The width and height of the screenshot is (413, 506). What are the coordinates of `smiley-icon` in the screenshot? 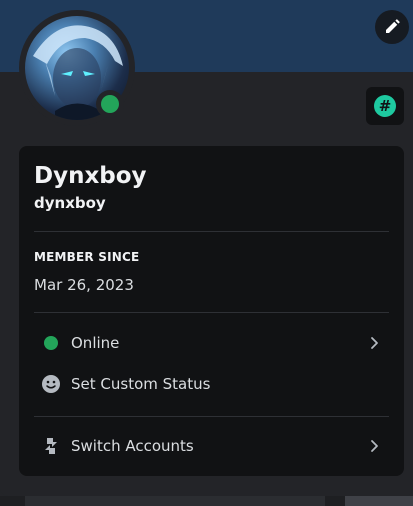 It's located at (51, 384).